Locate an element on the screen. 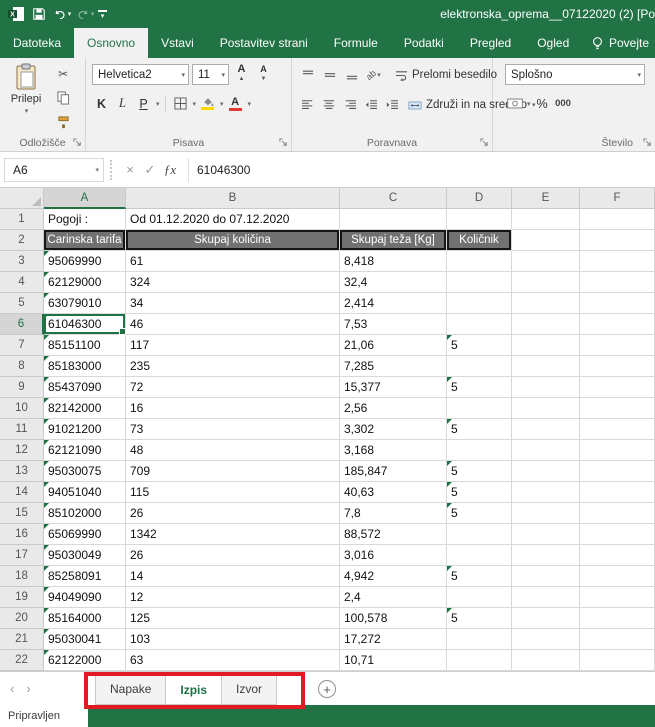  cell-D12 is located at coordinates (479, 450).